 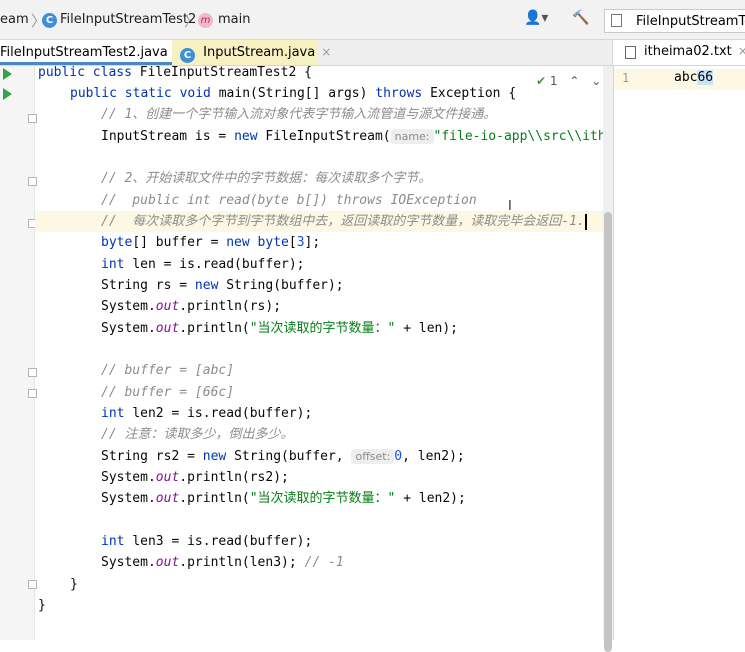 I want to click on code-comment: // 注意：读取多少，倒出多少。, so click(x=197, y=434).